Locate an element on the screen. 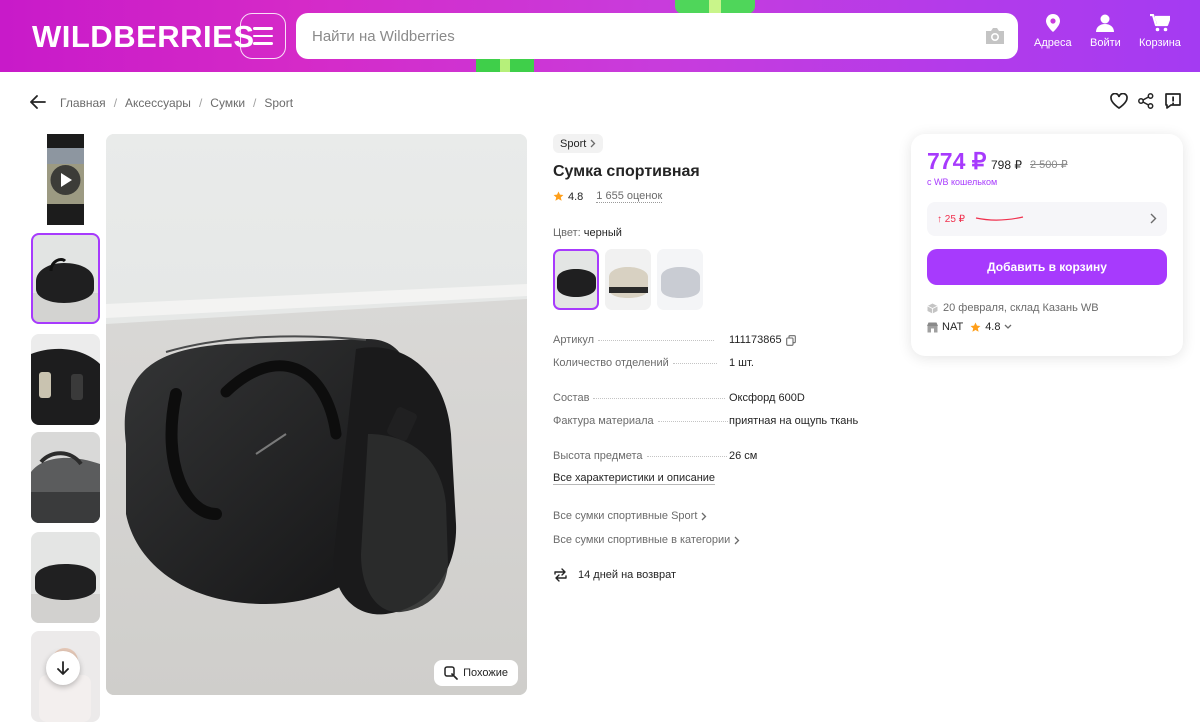  report-icon is located at coordinates (1173, 101).